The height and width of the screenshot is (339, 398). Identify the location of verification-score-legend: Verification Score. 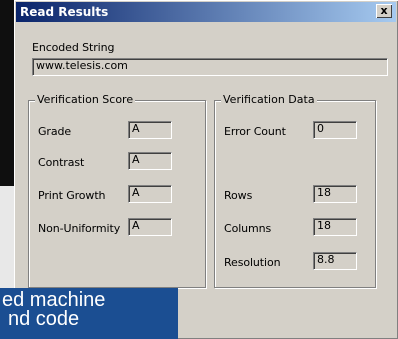
(85, 99).